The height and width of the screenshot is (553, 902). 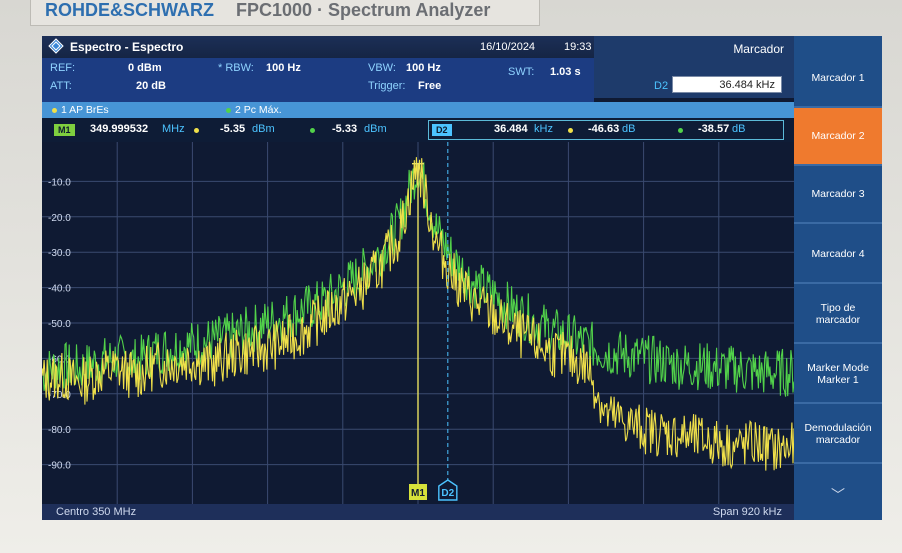 I want to click on chevron-down-icon: ﹀, so click(x=838, y=495).